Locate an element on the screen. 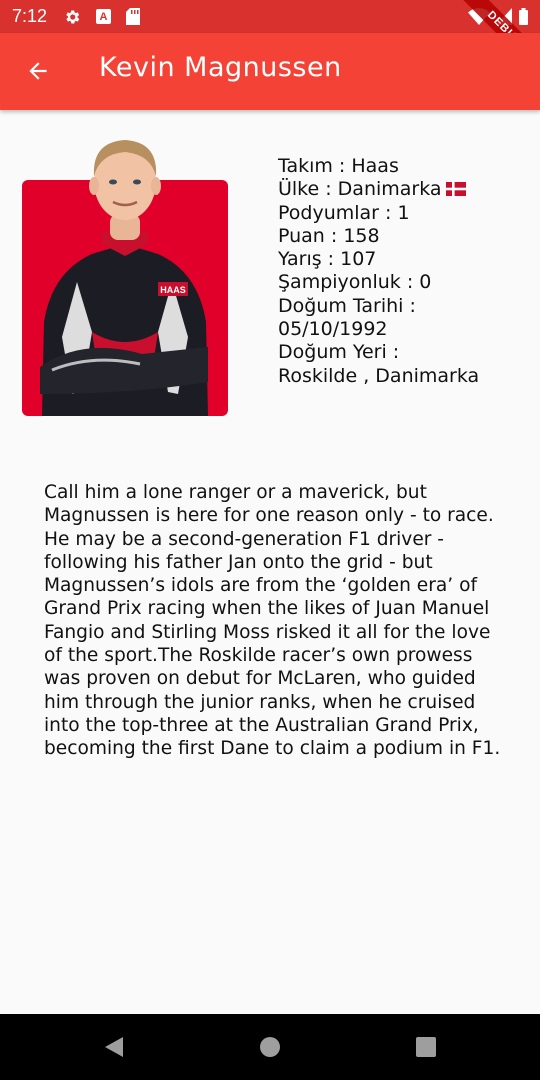 The height and width of the screenshot is (1080, 540). points-label: Puan : 158 is located at coordinates (329, 235).